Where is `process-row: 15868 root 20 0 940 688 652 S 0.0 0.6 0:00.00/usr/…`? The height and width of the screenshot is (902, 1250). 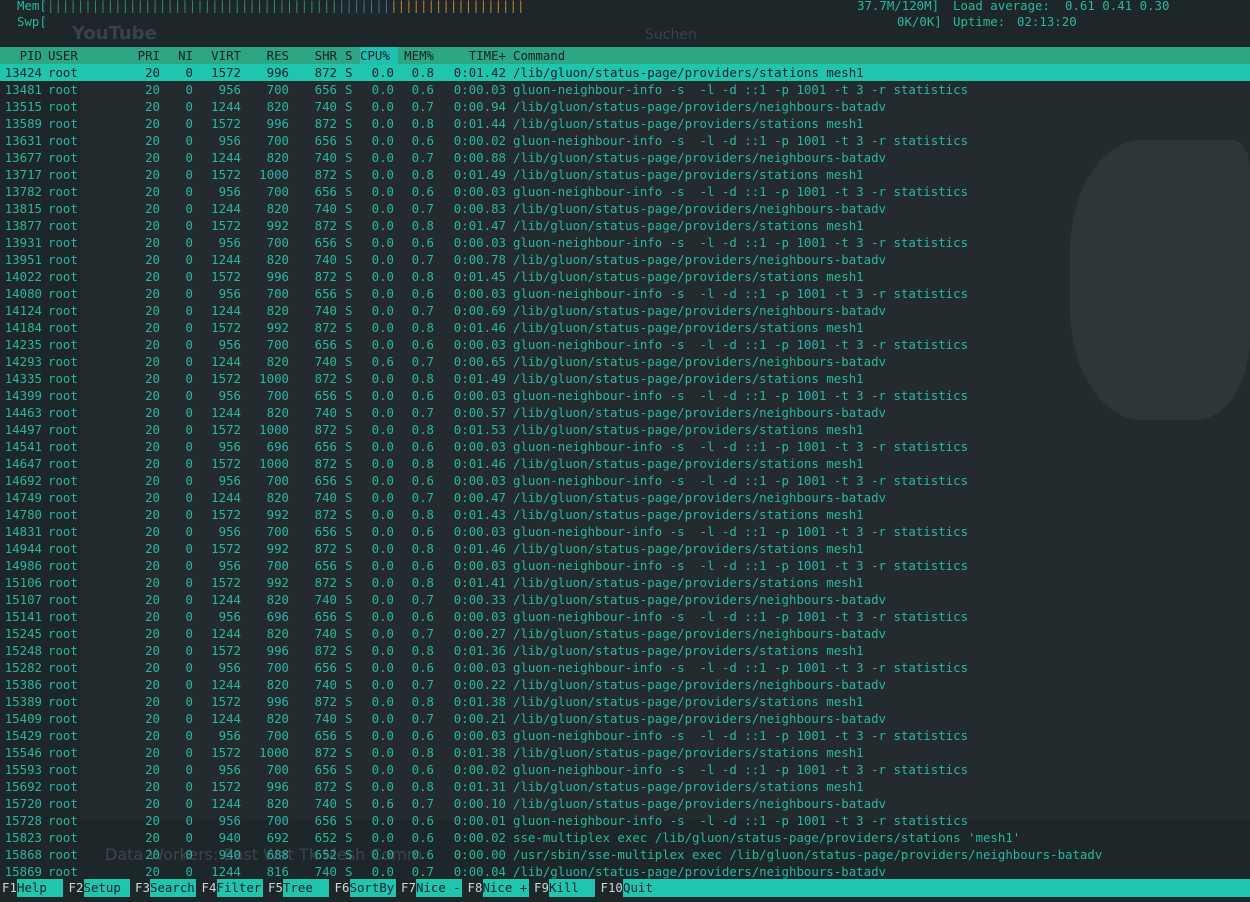 process-row: 15868 root 20 0 940 688 652 S 0.0 0.6 0:00.00/usr/… is located at coordinates (625, 854).